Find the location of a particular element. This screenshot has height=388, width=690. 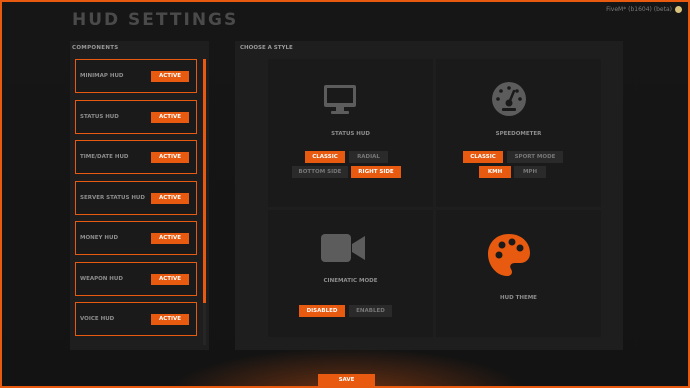

components-title: COMPONENTS is located at coordinates (95, 48).